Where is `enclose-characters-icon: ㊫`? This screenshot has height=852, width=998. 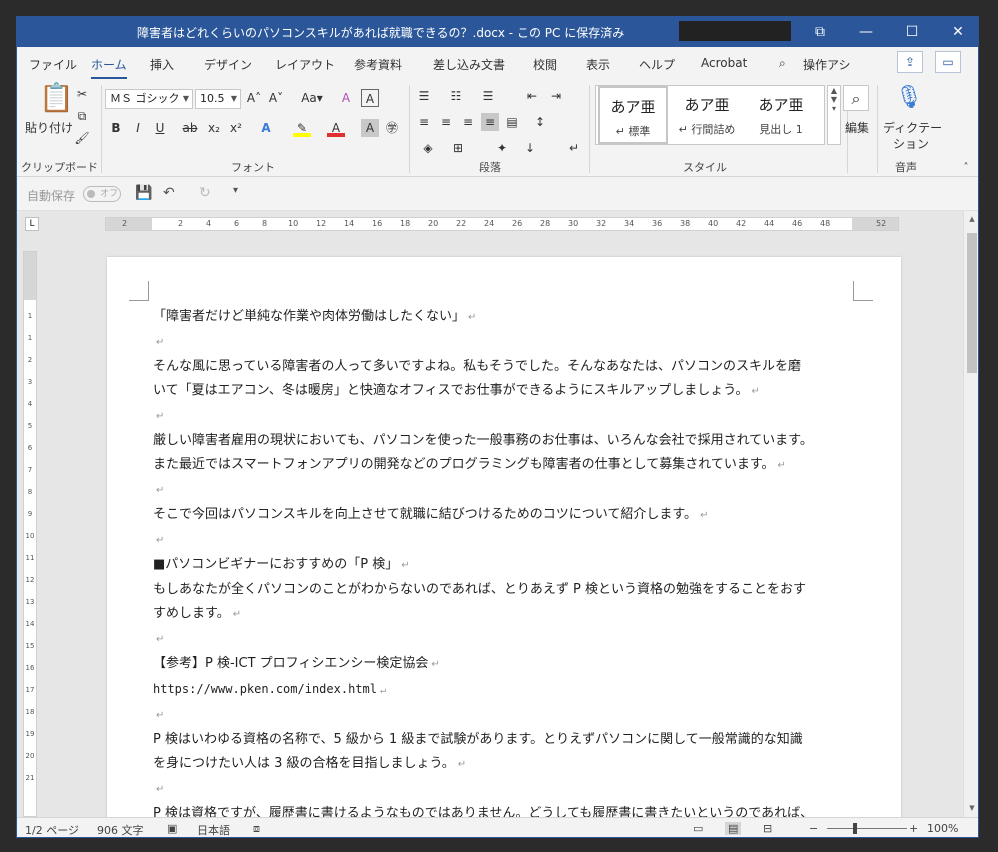 enclose-characters-icon: ㊫ is located at coordinates (392, 128).